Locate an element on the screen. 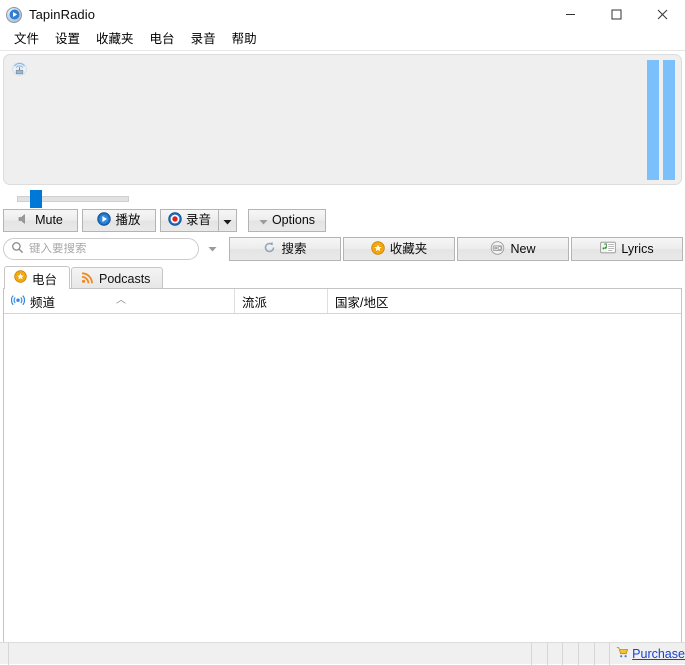 This screenshot has width=685, height=665. search-button-label: 搜索 is located at coordinates (293, 249).